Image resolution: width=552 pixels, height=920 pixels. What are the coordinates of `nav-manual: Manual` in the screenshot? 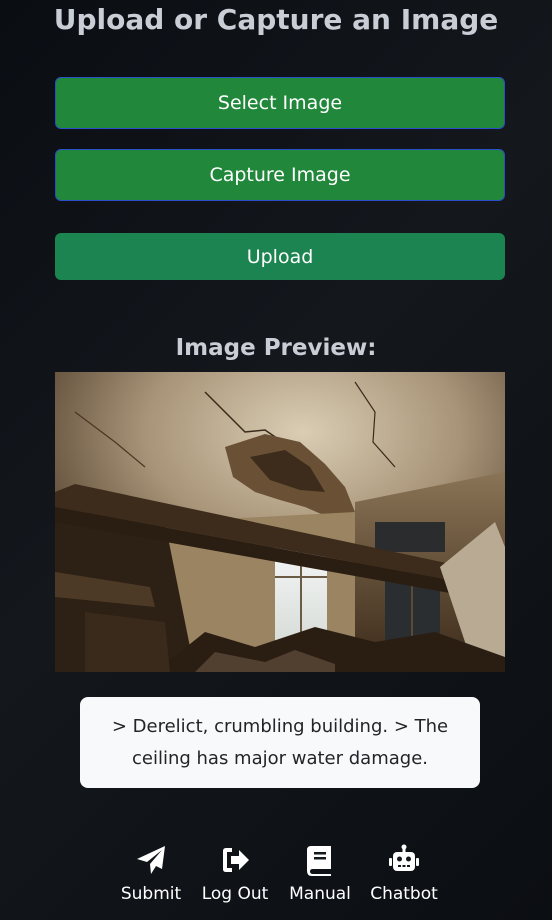 It's located at (320, 875).